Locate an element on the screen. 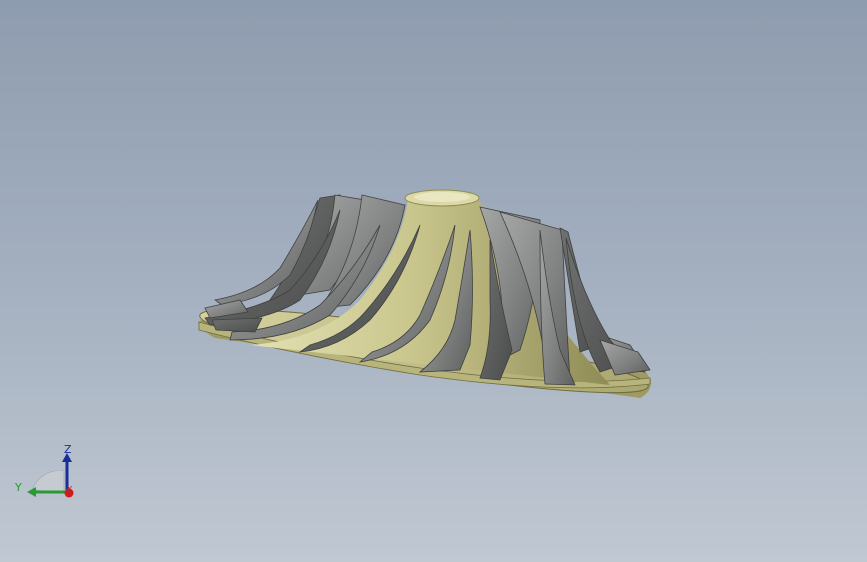 This screenshot has height=562, width=867. y-axis-arrow-icon is located at coordinates (31, 492).